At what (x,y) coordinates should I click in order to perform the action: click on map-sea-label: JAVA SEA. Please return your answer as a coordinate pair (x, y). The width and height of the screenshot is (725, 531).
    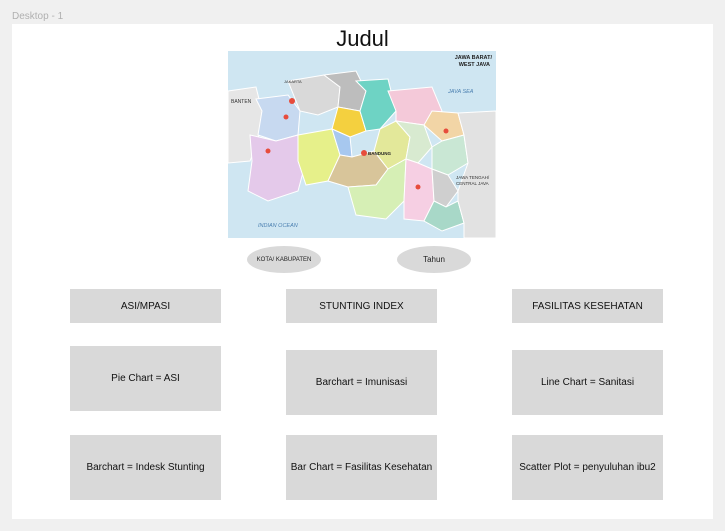
    Looking at the image, I should click on (460, 92).